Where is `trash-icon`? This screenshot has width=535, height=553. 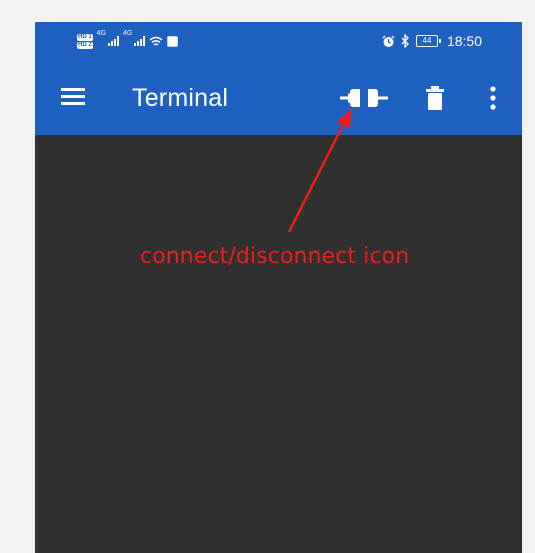
trash-icon is located at coordinates (435, 98).